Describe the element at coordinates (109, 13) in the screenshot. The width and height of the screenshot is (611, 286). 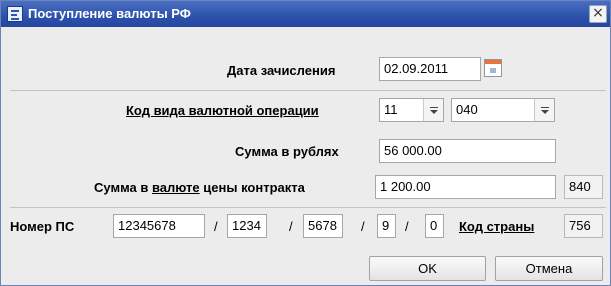
I see `window-title: Поступление валюты РФ` at that location.